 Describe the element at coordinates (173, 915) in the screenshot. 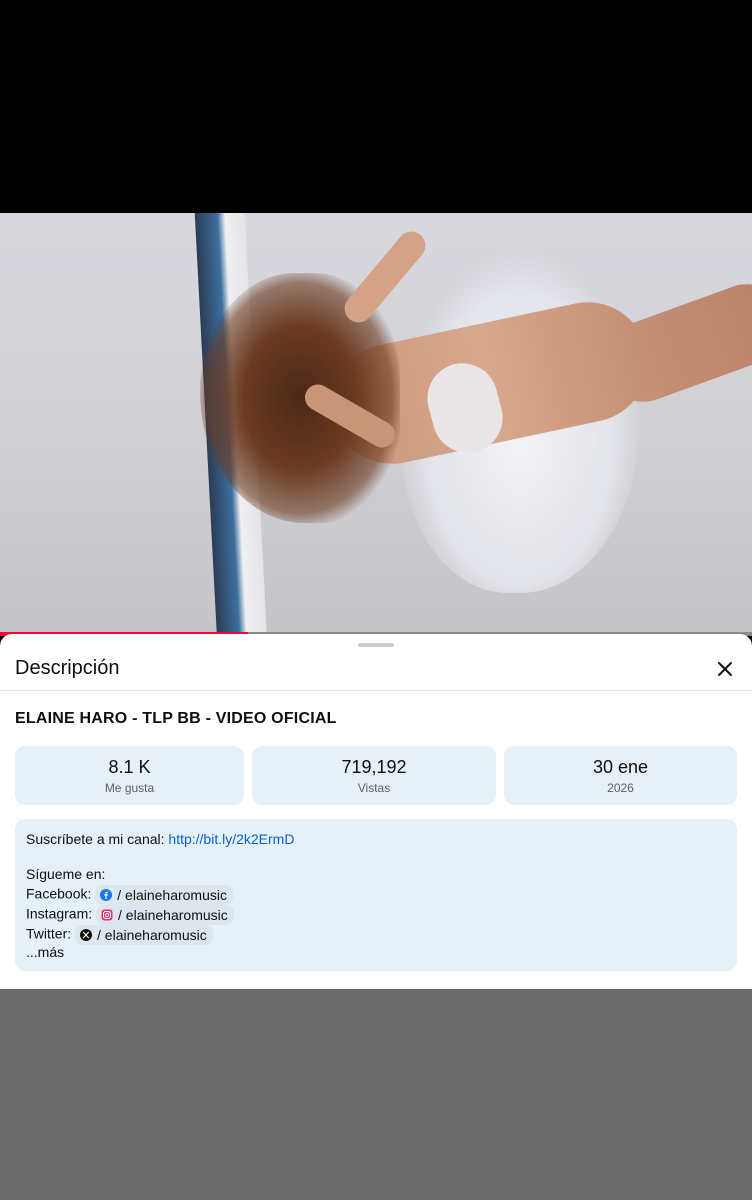

I see `instagram-handle: / elaineharomusic` at that location.